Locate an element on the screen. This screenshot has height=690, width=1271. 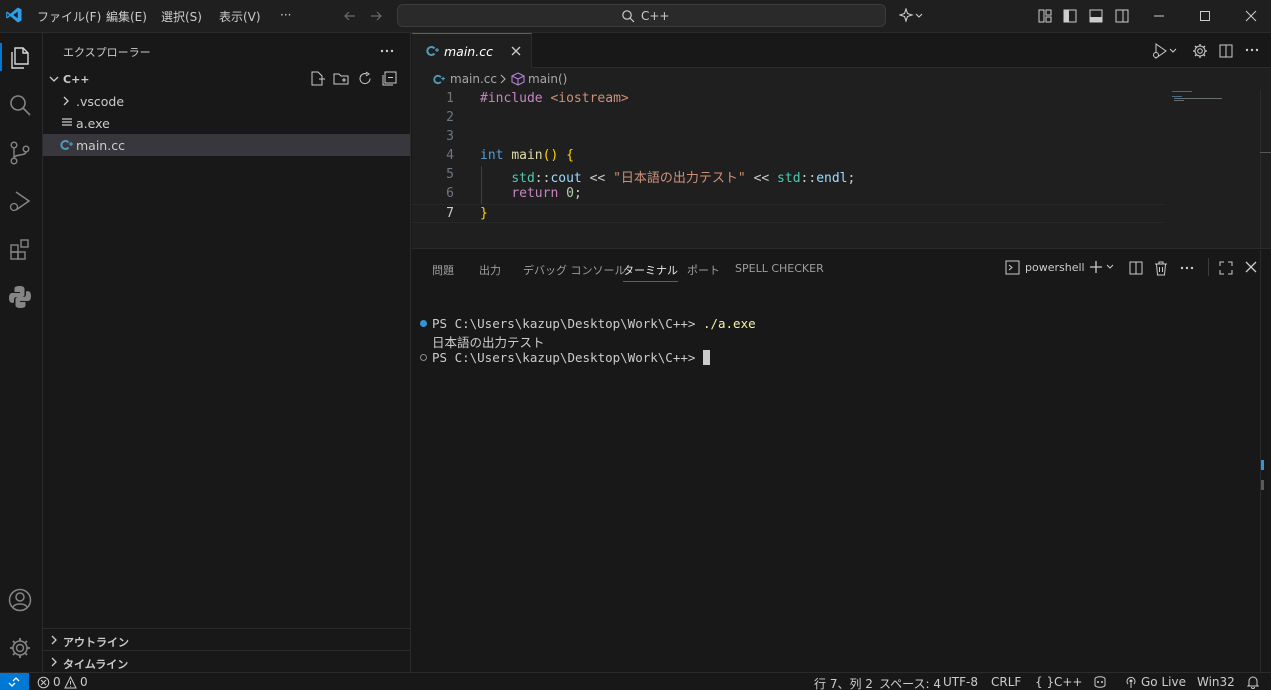
activity-bar is located at coordinates (21, 352).